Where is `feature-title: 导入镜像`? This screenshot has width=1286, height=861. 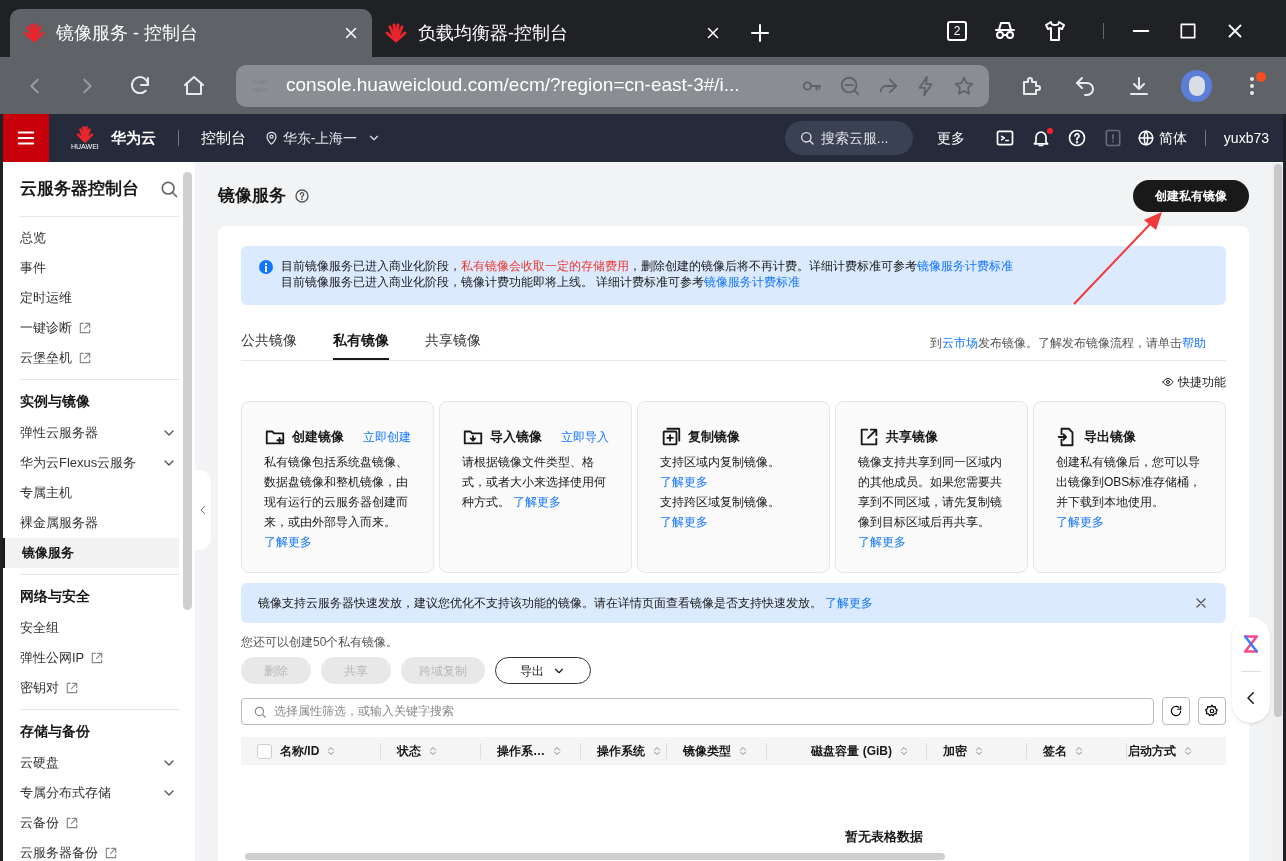
feature-title: 导入镜像 is located at coordinates (516, 437).